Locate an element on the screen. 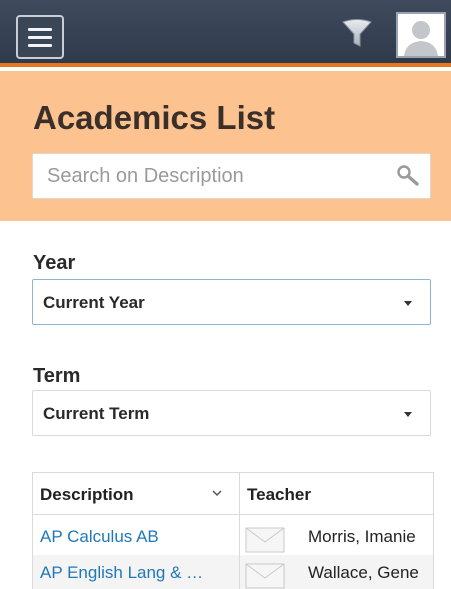  filter-icon is located at coordinates (357, 34).